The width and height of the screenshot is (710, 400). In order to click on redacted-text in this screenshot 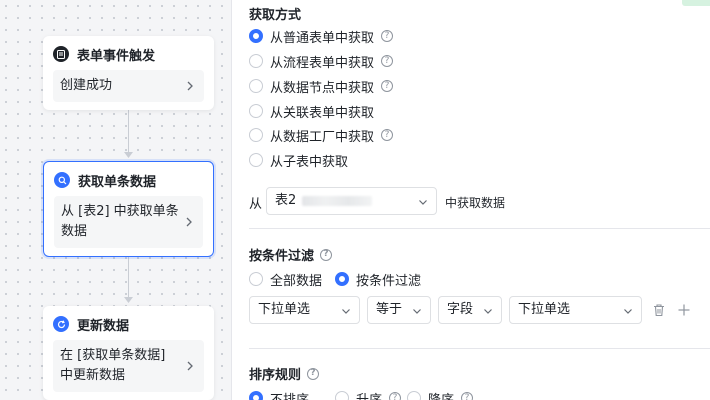, I will do `click(337, 200)`.